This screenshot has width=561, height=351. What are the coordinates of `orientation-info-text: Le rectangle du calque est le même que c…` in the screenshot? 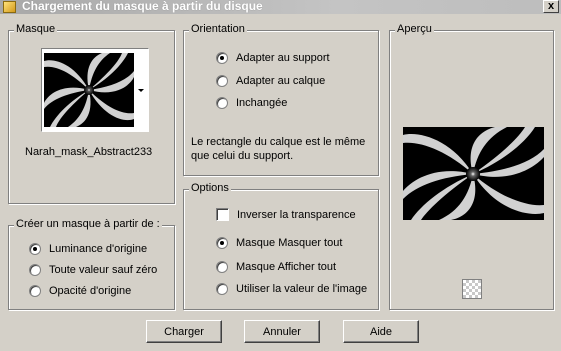 It's located at (278, 149).